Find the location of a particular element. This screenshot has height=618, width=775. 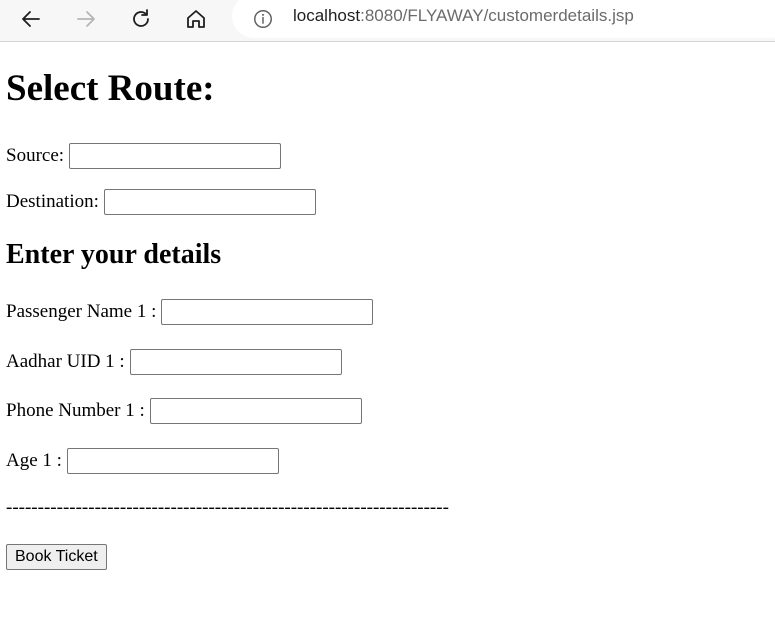

forward-arrow-icon is located at coordinates (86, 19).